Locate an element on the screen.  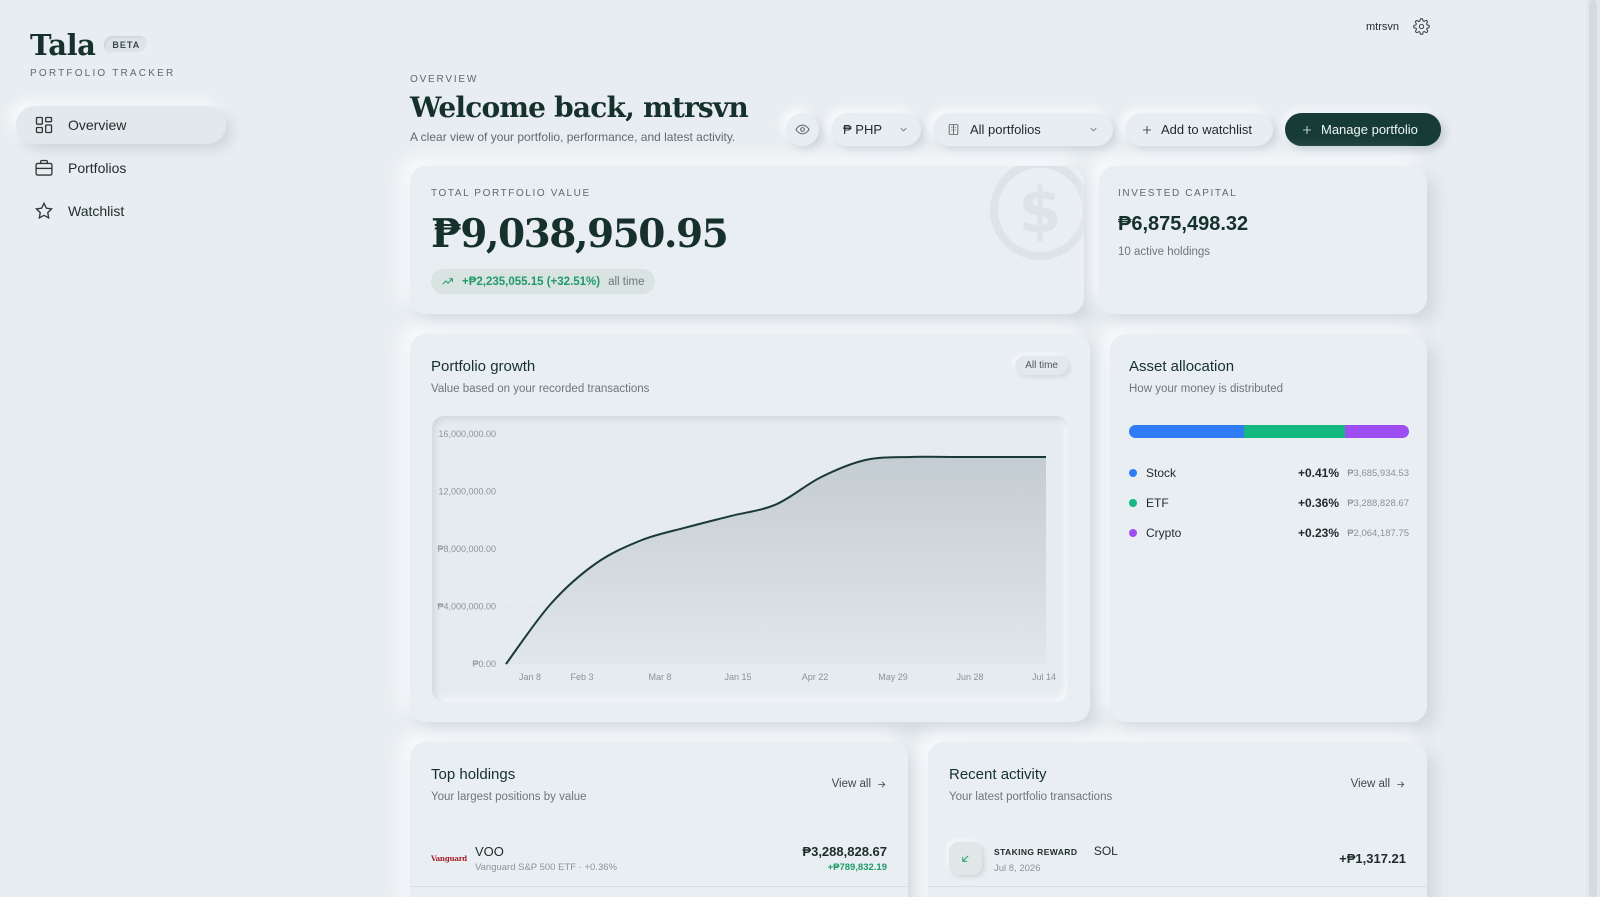
y-tick-label: 16,000,000.00 is located at coordinates (467, 434).